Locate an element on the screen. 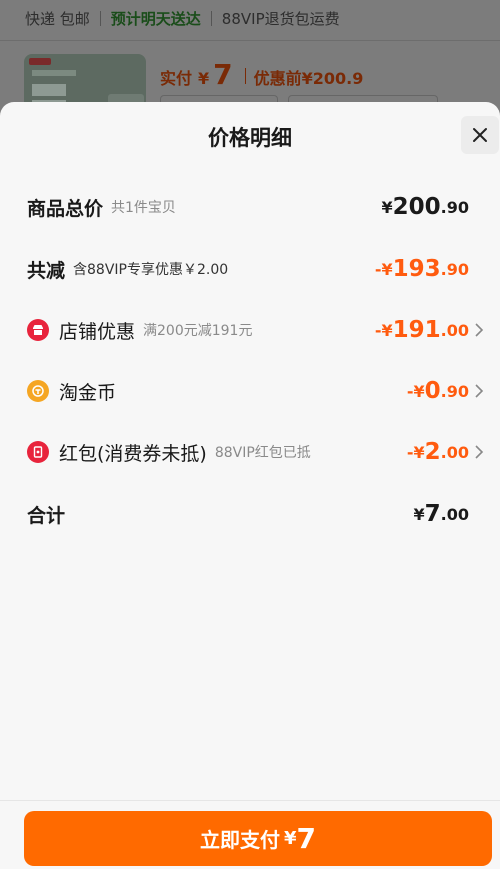  shipping-express: 快递 包邮 is located at coordinates (57, 18).